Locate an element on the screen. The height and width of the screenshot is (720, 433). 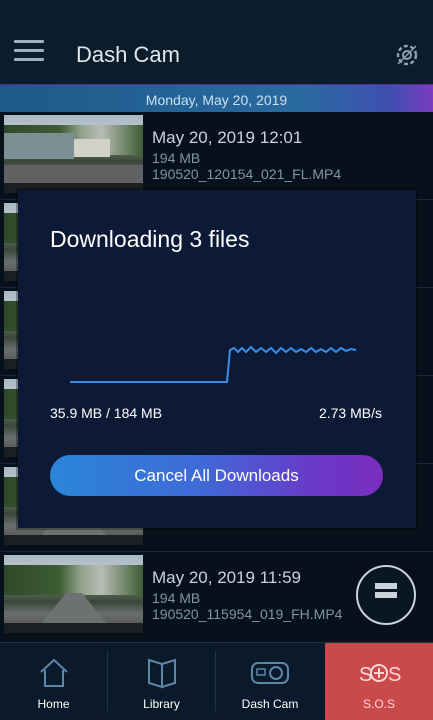
nav-home: Home is located at coordinates (53, 681).